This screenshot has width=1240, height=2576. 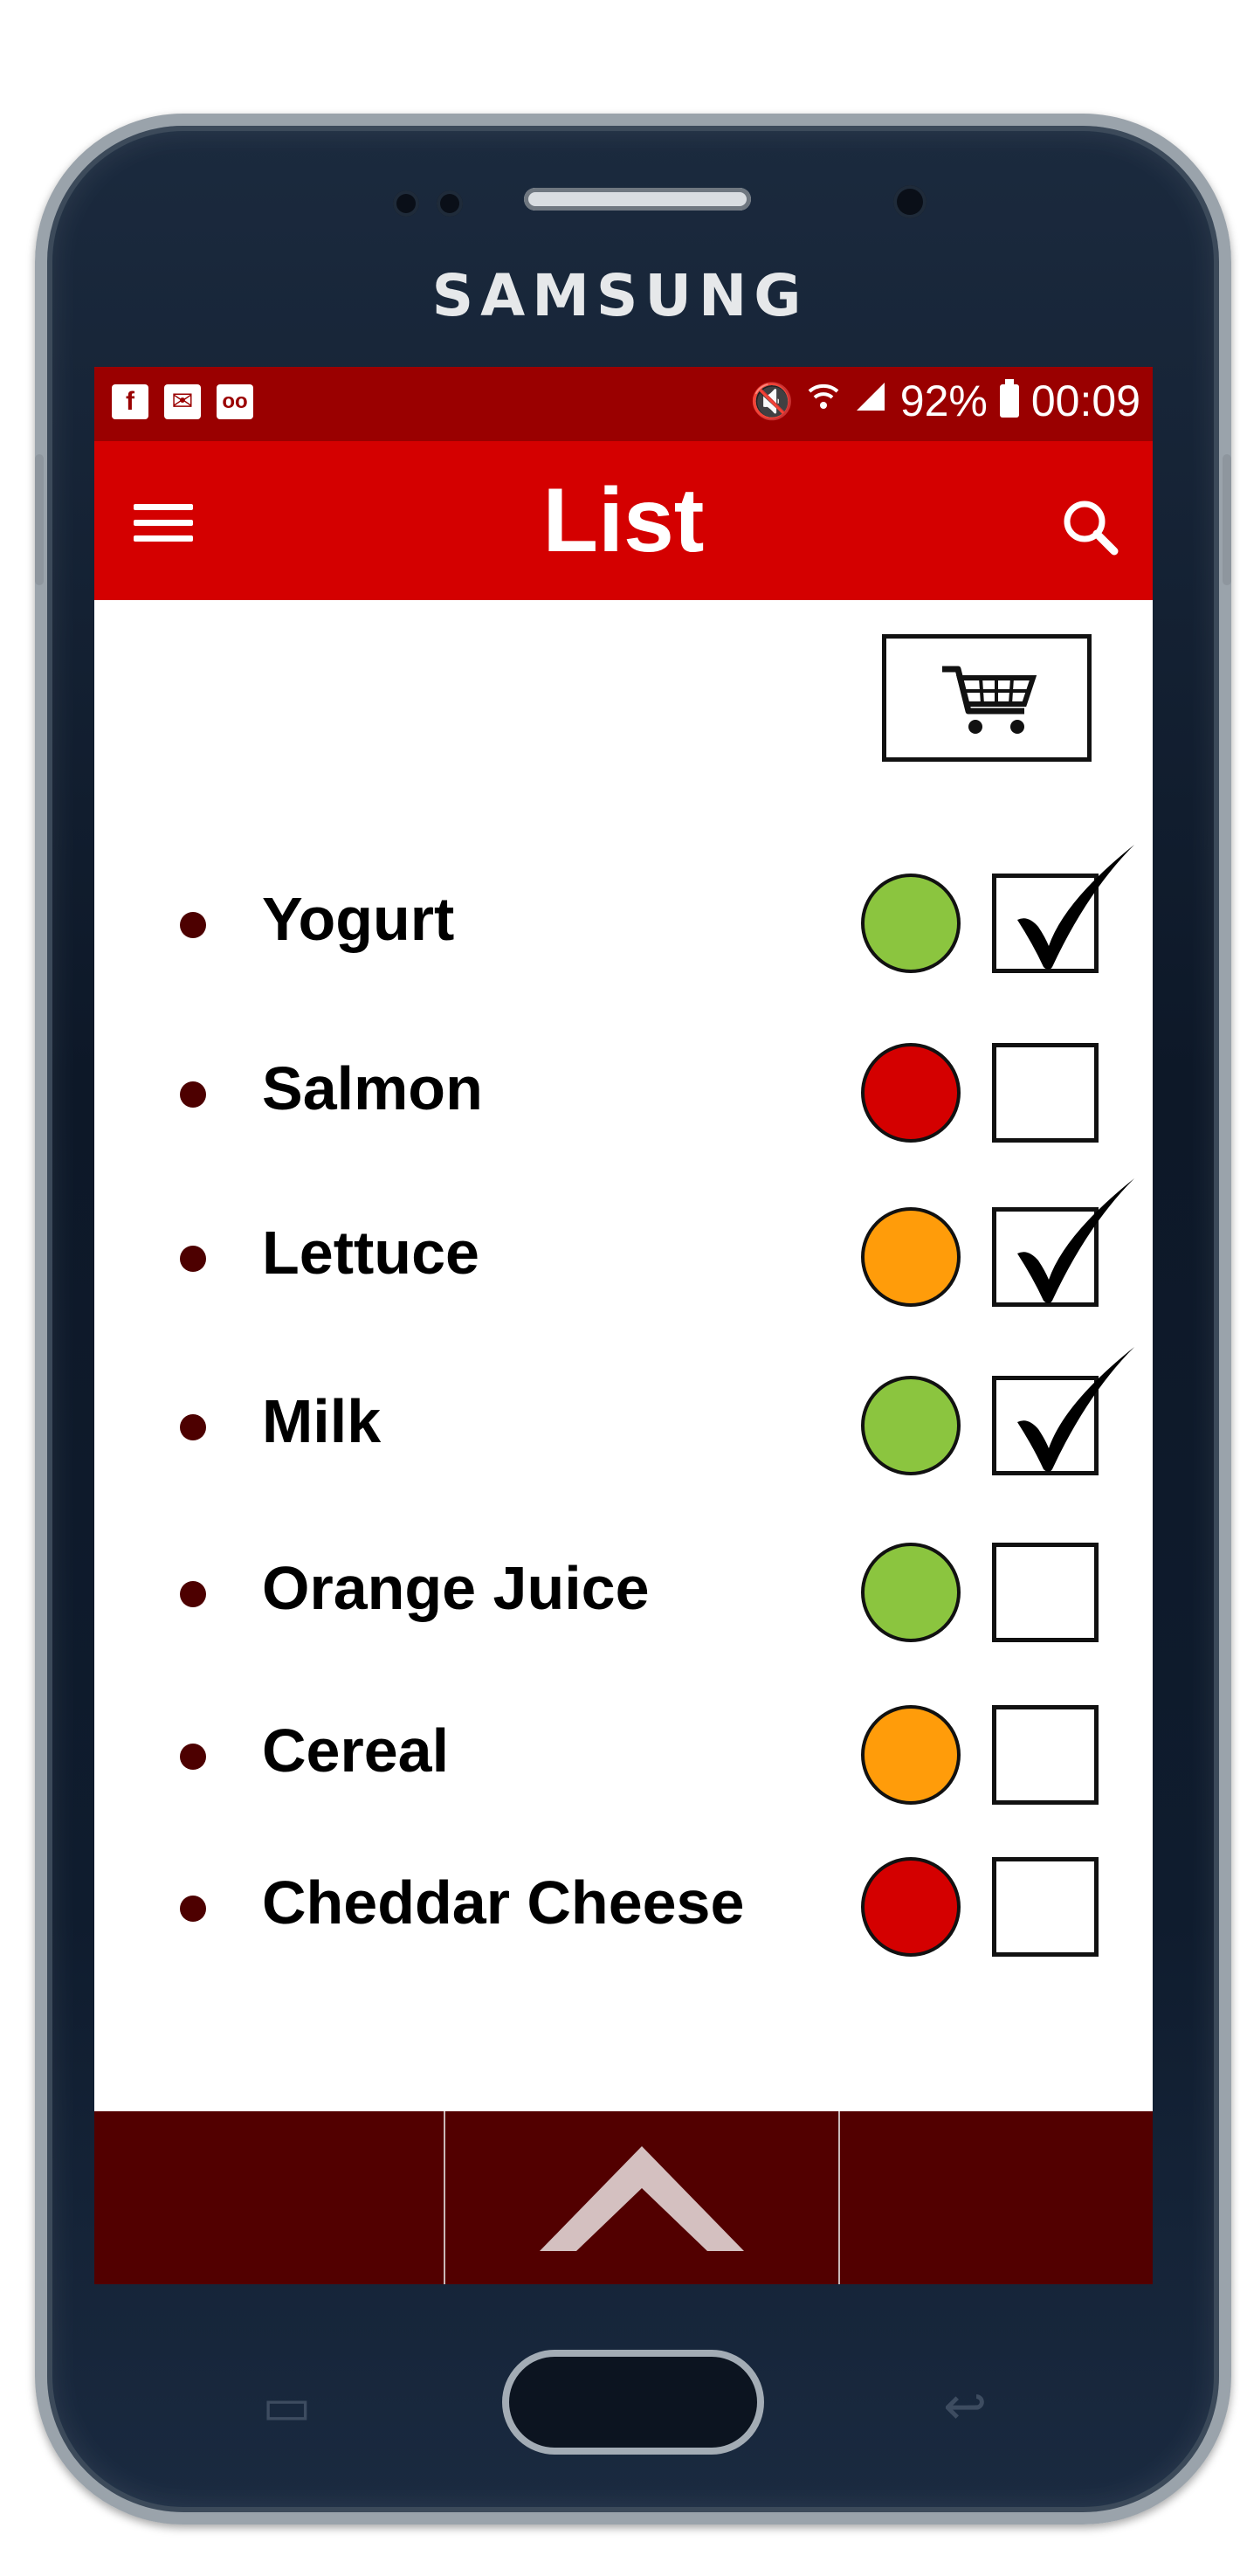 What do you see at coordinates (130, 401) in the screenshot?
I see `facebook-icon: f` at bounding box center [130, 401].